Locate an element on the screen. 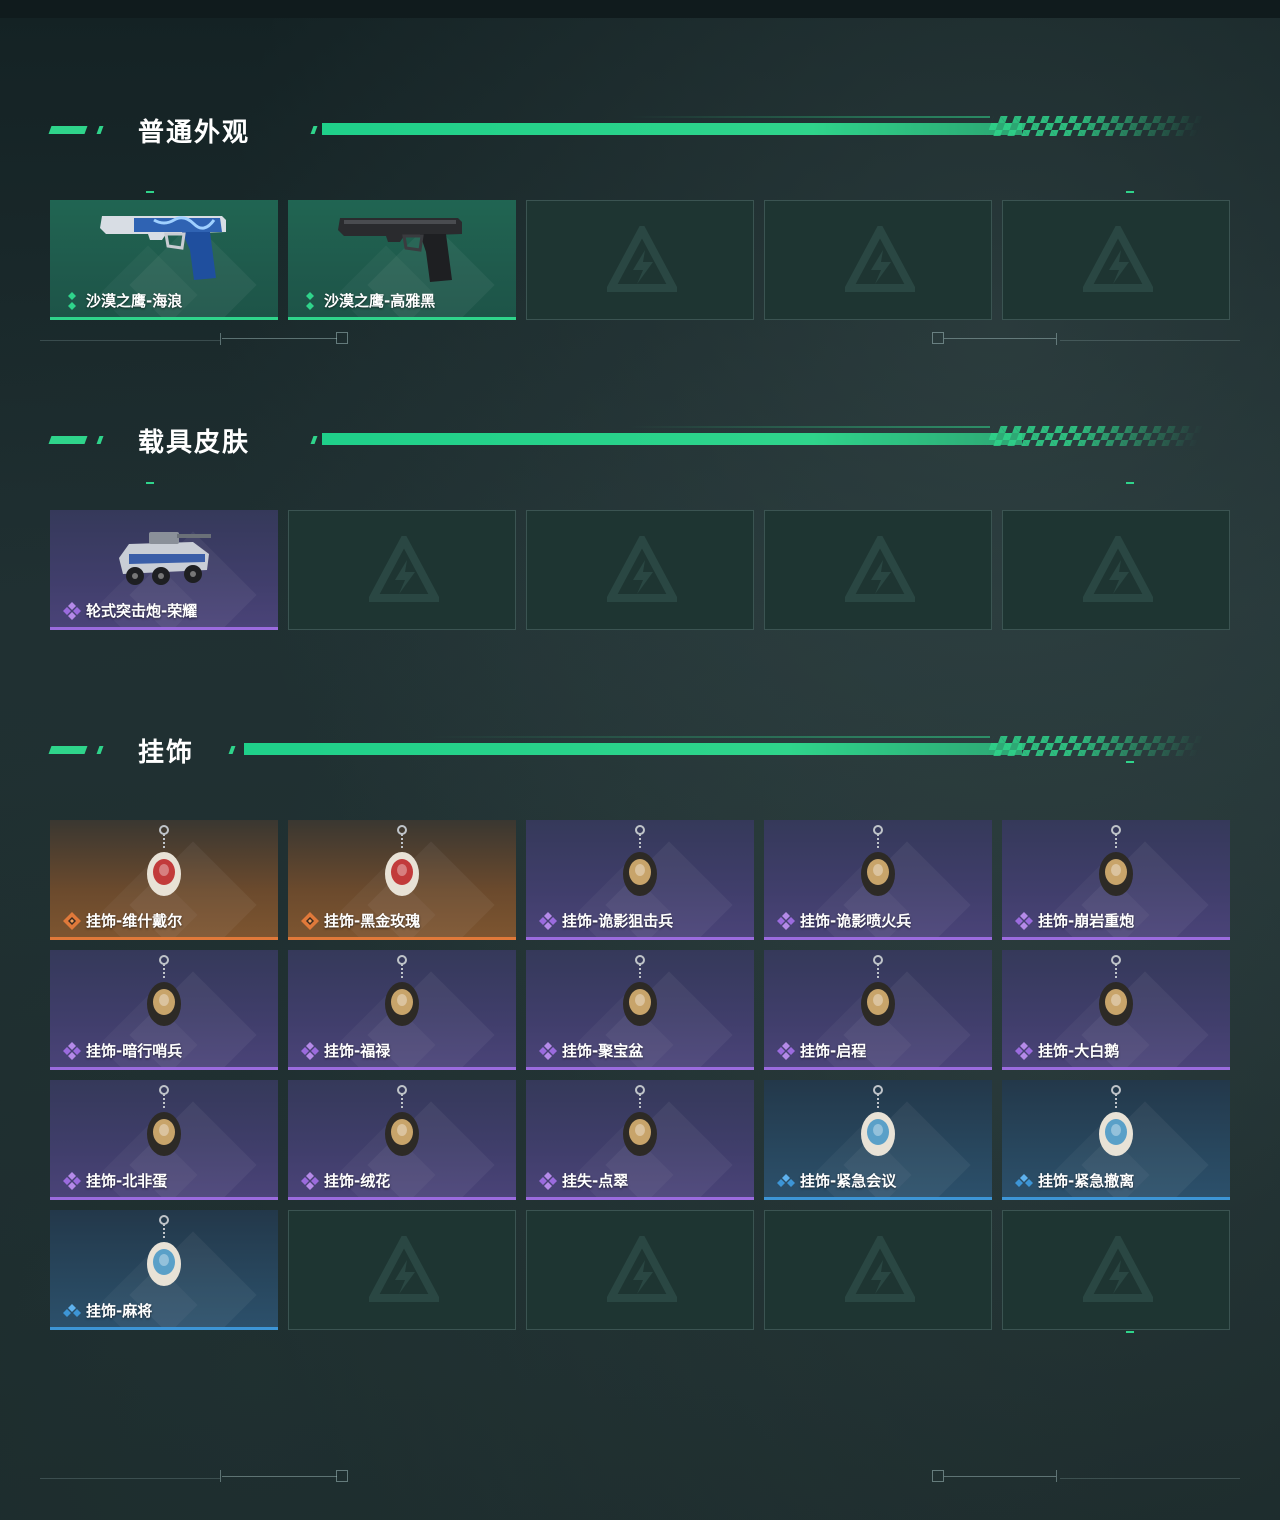 The width and height of the screenshot is (1280, 1520). item-name: 沙漠之鹰-海浪 is located at coordinates (134, 301).